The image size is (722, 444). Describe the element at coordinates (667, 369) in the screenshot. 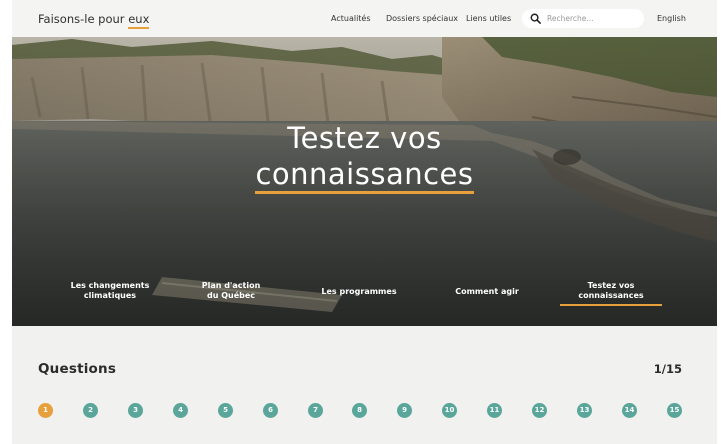

I see `question-counter: 1/15` at that location.